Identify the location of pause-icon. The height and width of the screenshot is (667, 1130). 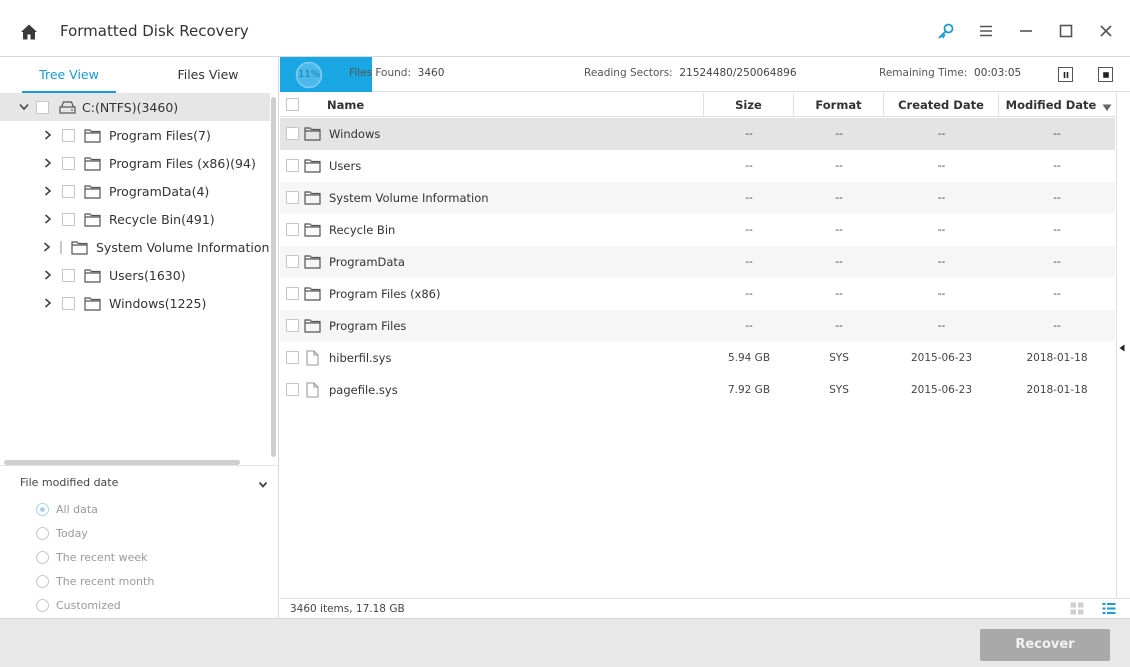
(1065, 74).